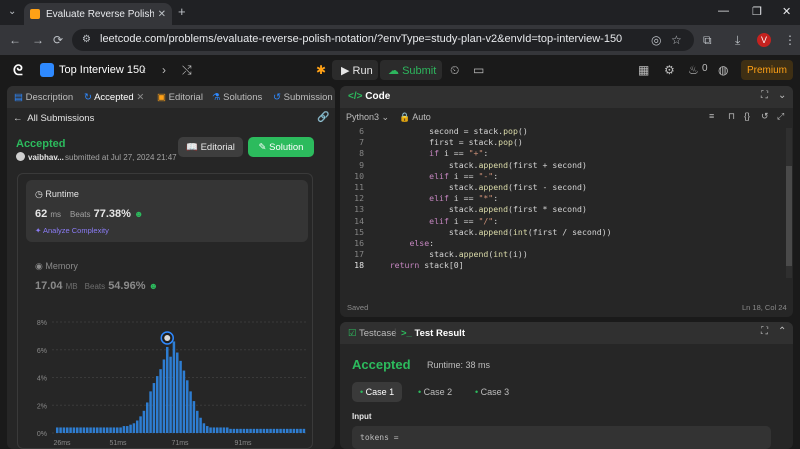 The image size is (800, 449). I want to click on link-icon: 🔗, so click(323, 117).